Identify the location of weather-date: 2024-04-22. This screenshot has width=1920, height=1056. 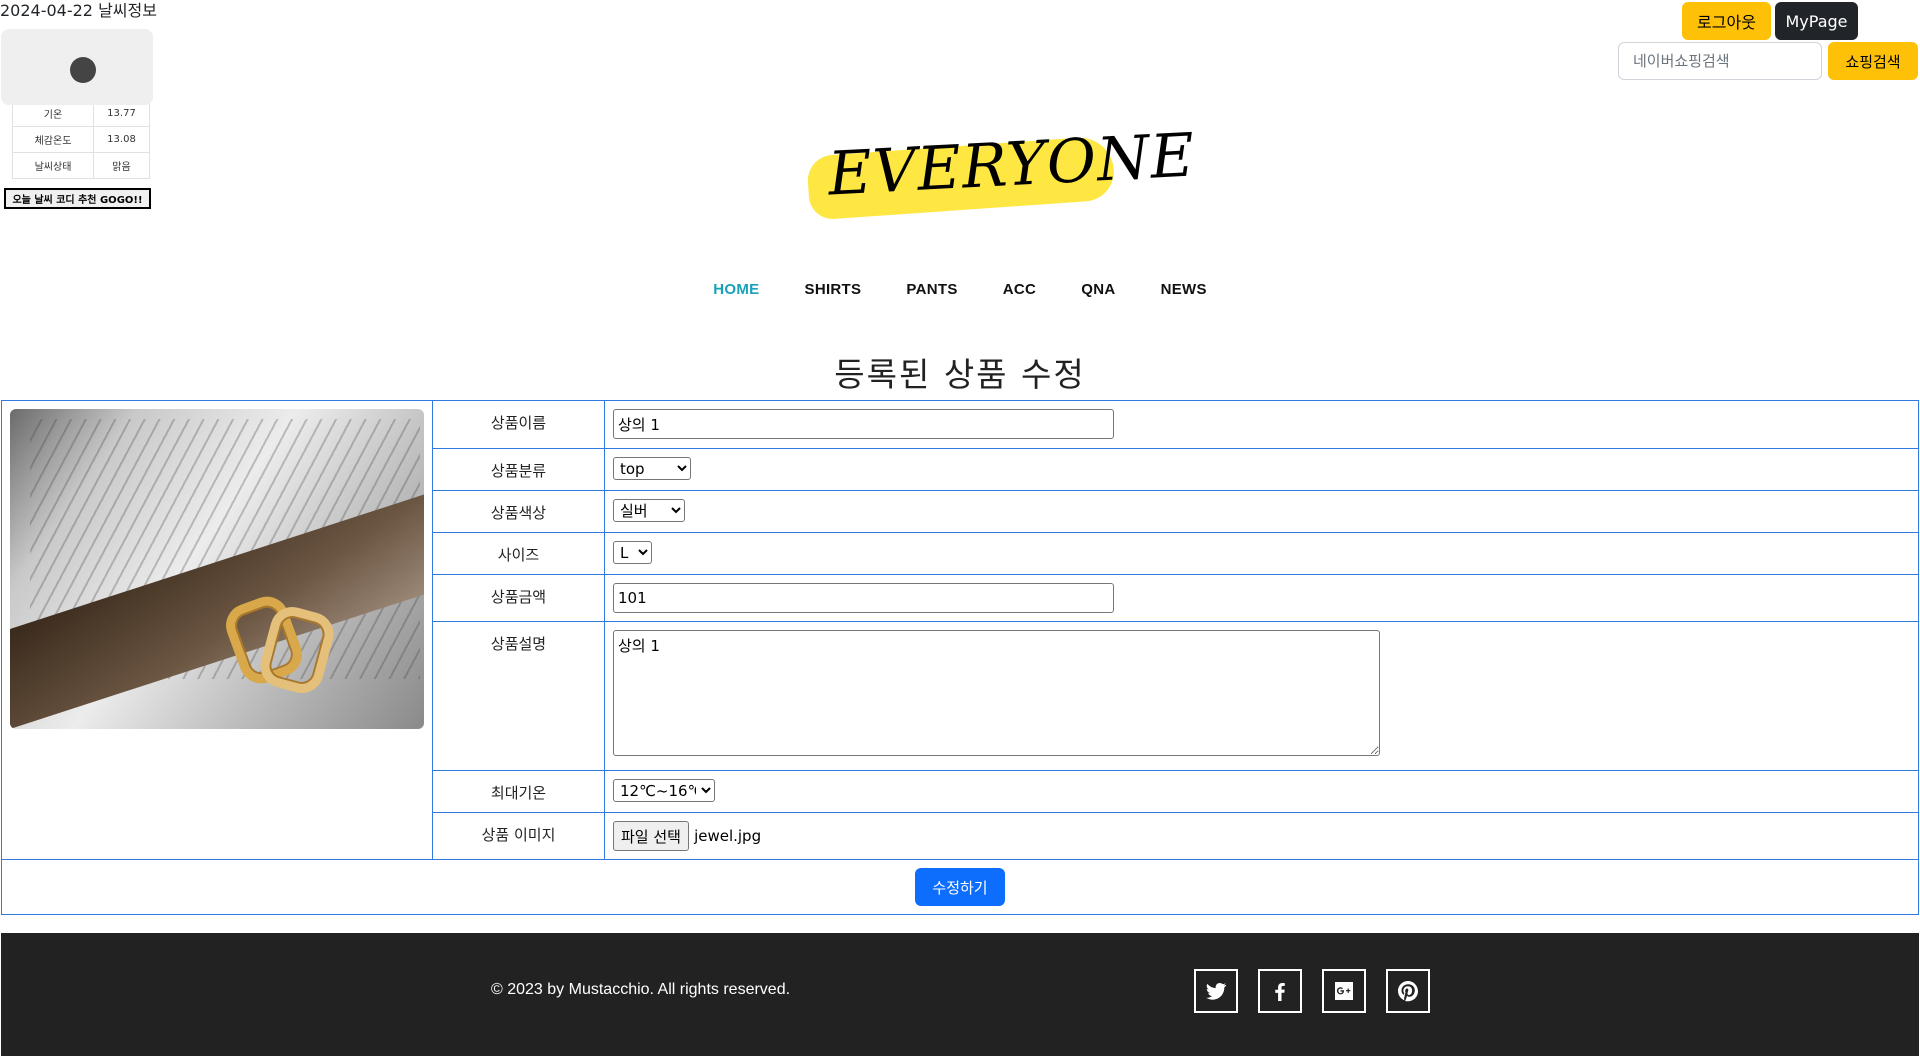
(46, 10).